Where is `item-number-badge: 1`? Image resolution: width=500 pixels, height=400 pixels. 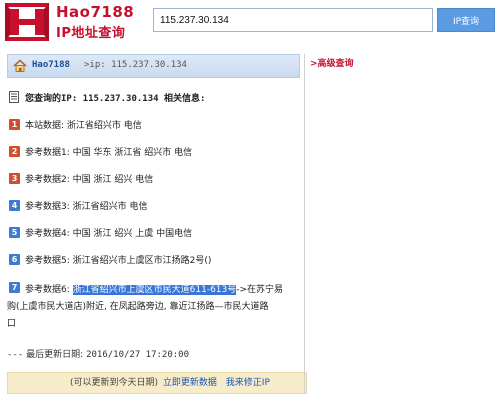 item-number-badge: 1 is located at coordinates (14, 124).